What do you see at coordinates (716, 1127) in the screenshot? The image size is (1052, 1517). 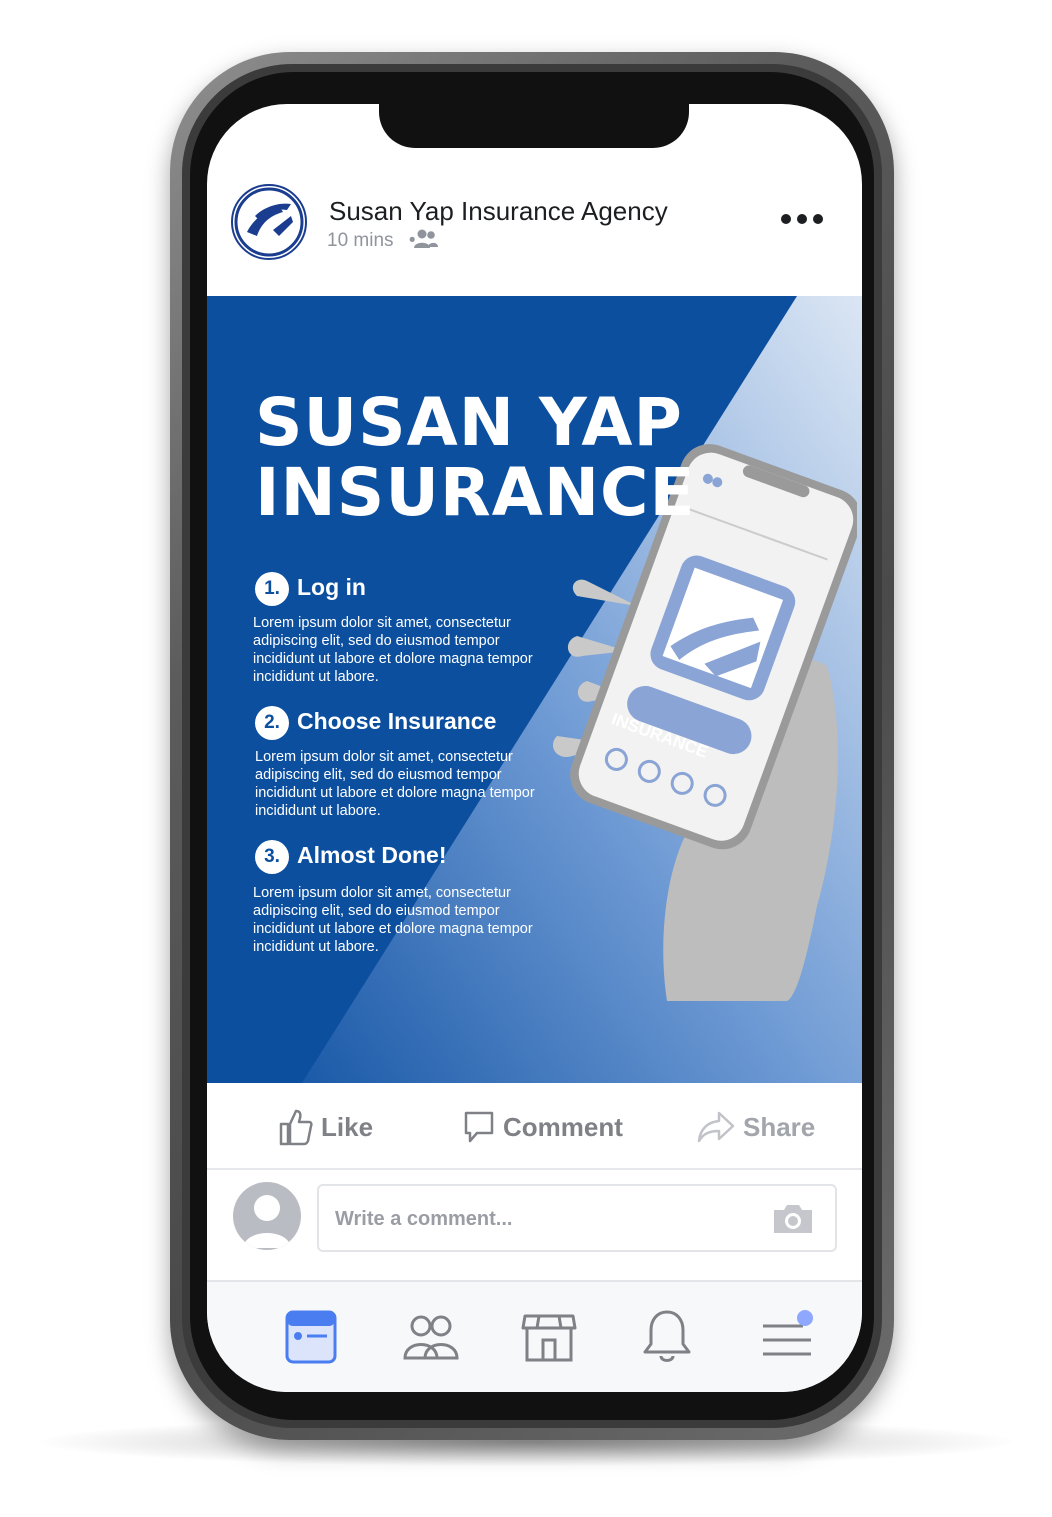 I see `share-arrow-icon` at bounding box center [716, 1127].